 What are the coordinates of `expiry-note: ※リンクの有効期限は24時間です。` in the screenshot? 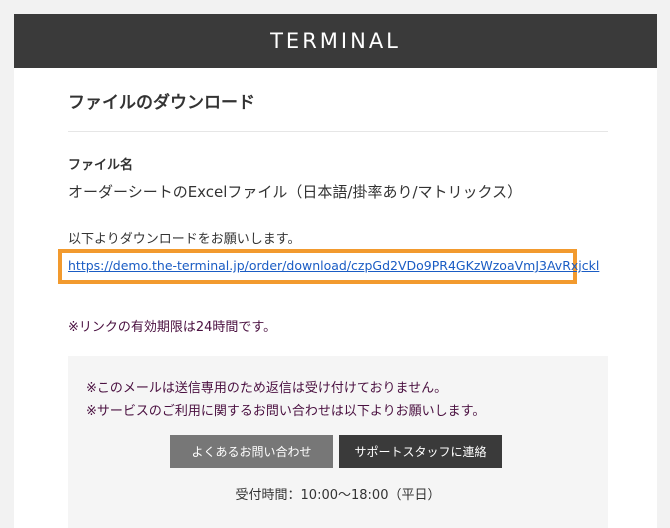 It's located at (172, 327).